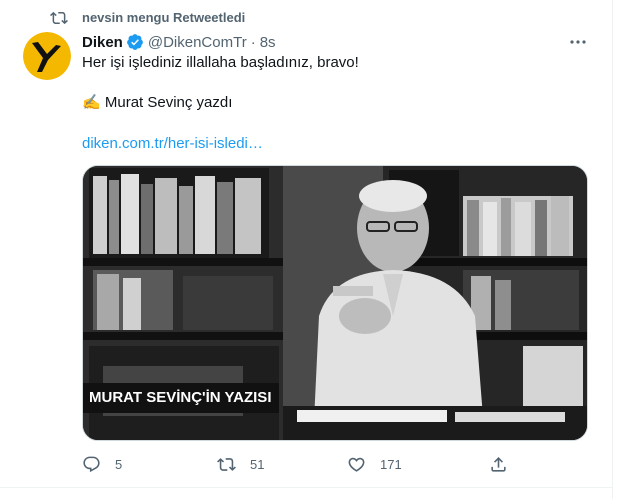  I want to click on reply-icon, so click(91, 464).